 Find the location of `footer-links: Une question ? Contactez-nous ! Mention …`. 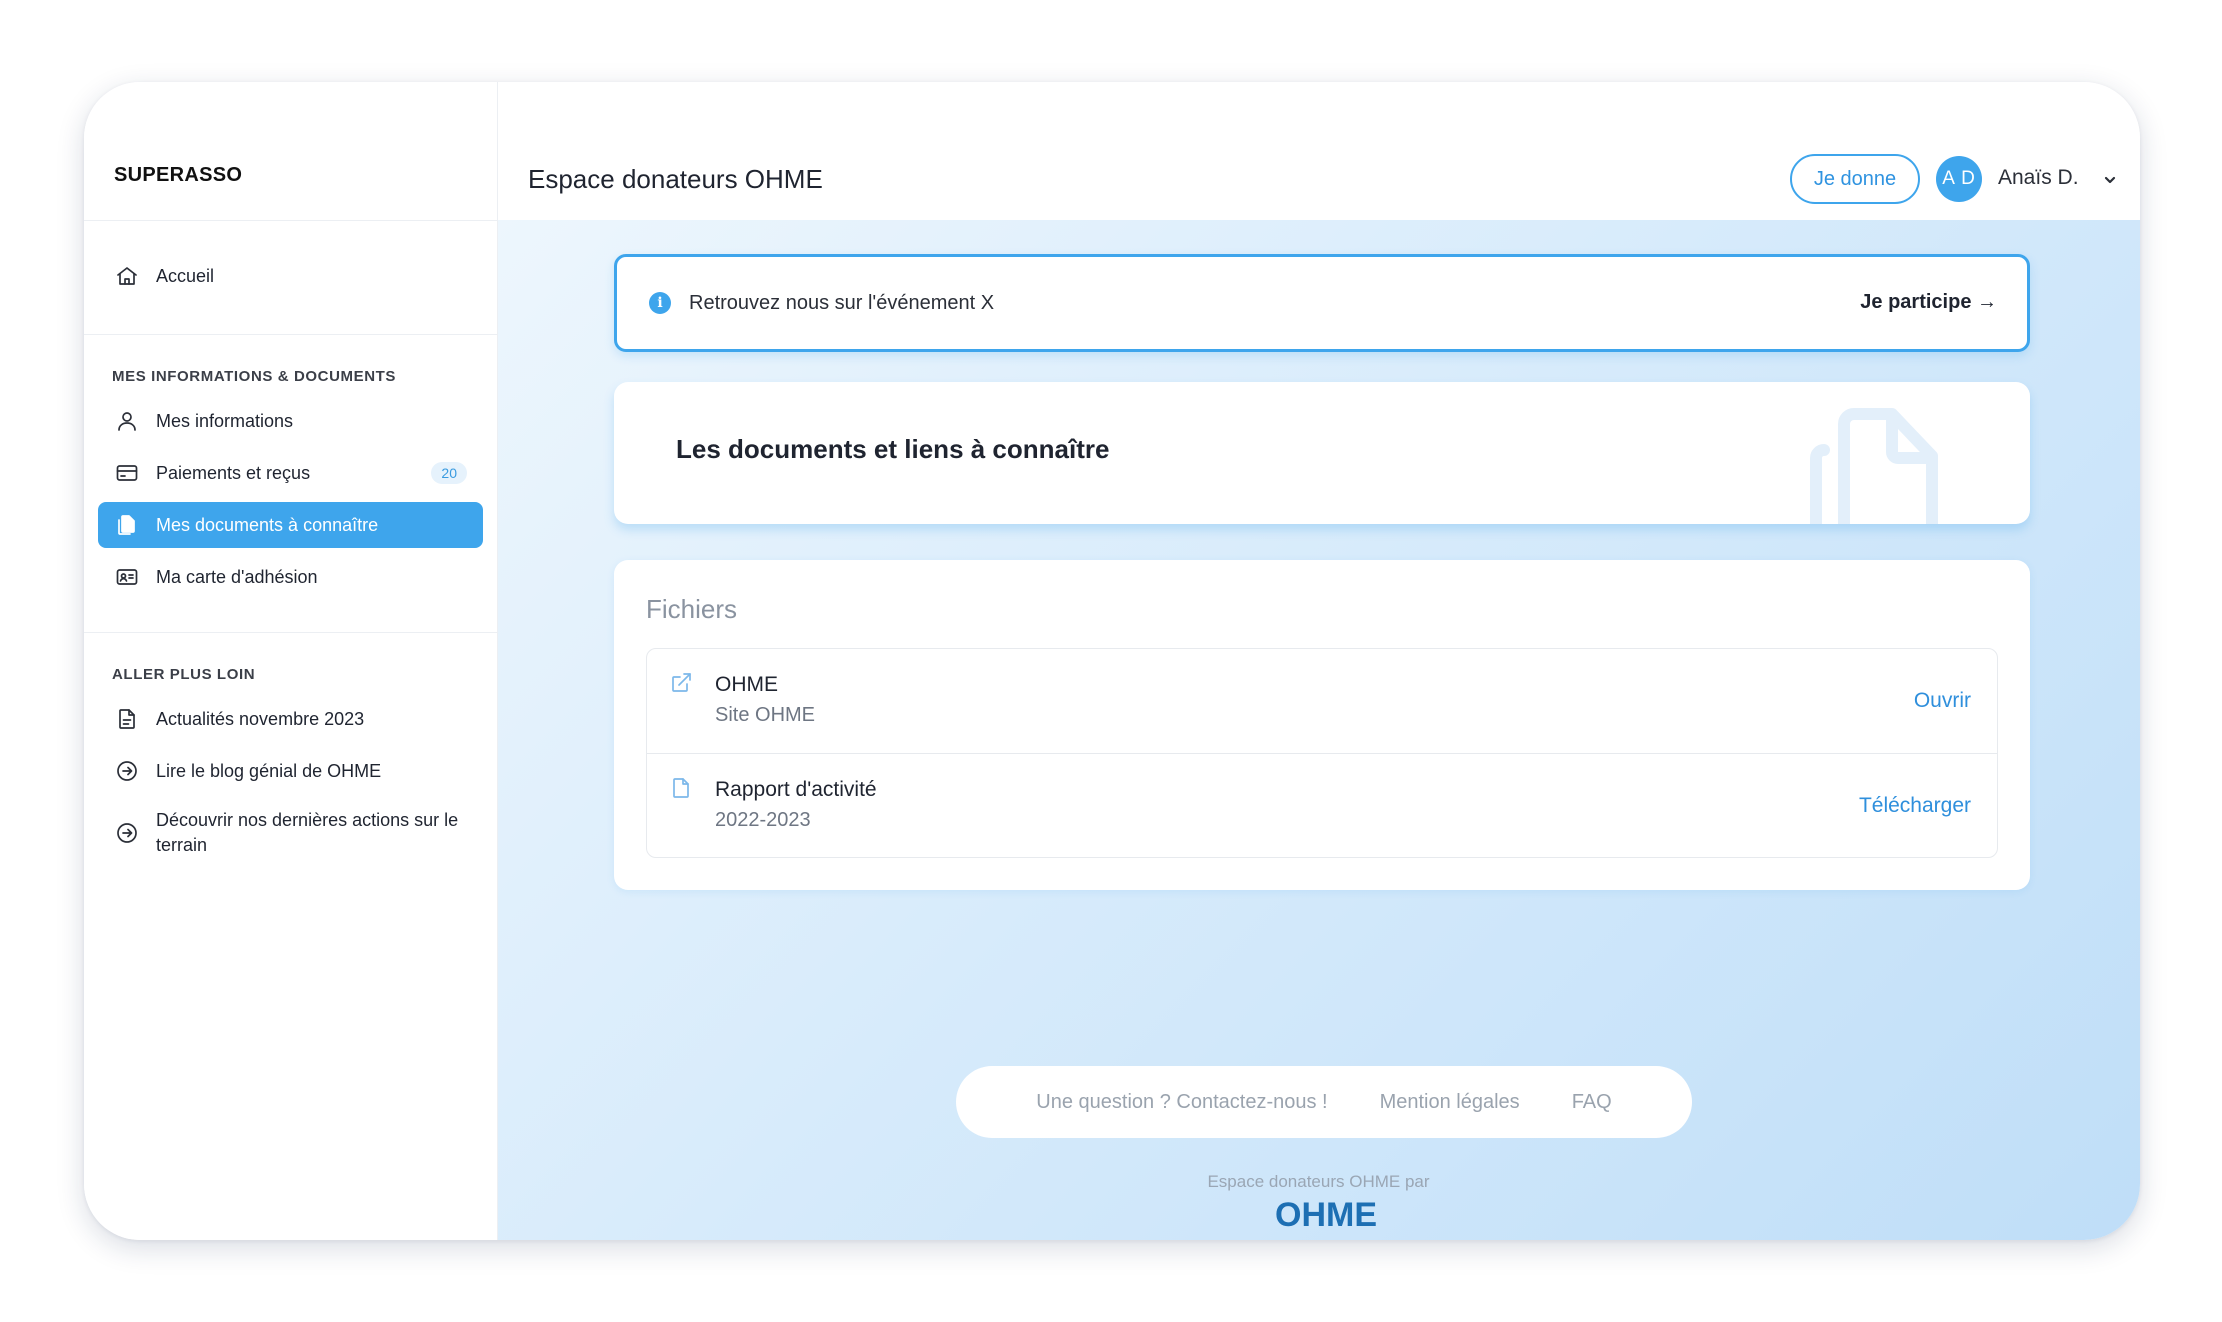

footer-links: Une question ? Contactez-nous ! Mention … is located at coordinates (1324, 1102).